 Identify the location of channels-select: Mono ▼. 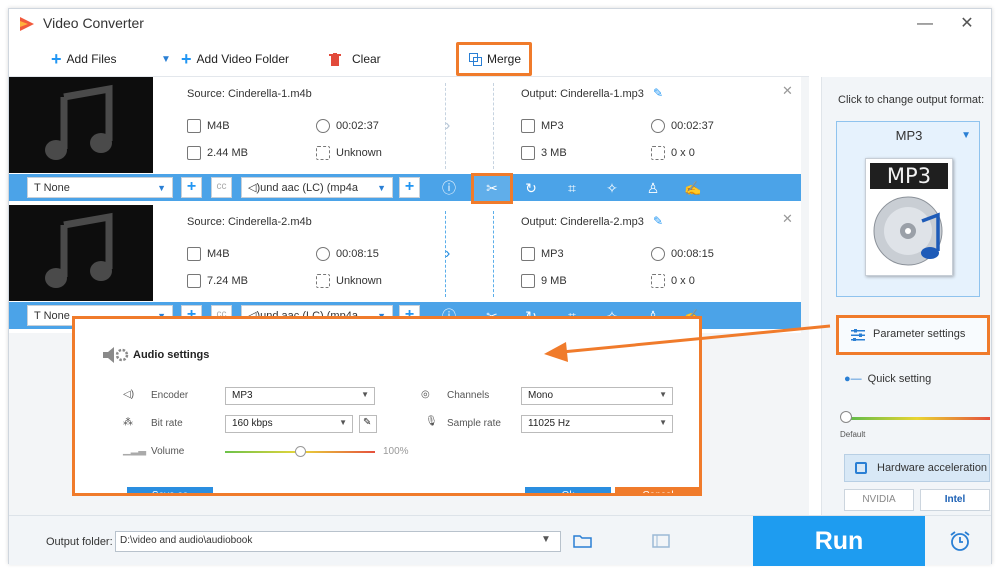
(597, 396).